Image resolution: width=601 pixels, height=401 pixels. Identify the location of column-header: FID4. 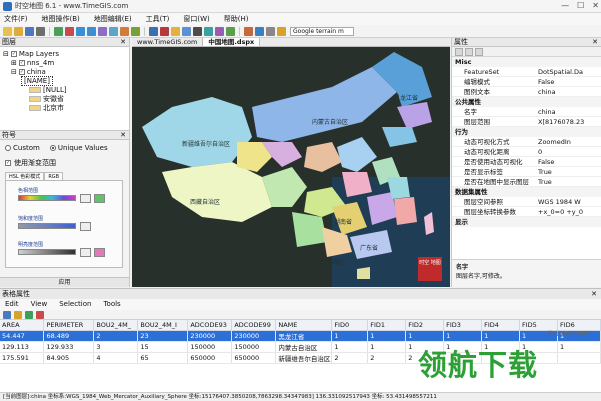
(501, 325).